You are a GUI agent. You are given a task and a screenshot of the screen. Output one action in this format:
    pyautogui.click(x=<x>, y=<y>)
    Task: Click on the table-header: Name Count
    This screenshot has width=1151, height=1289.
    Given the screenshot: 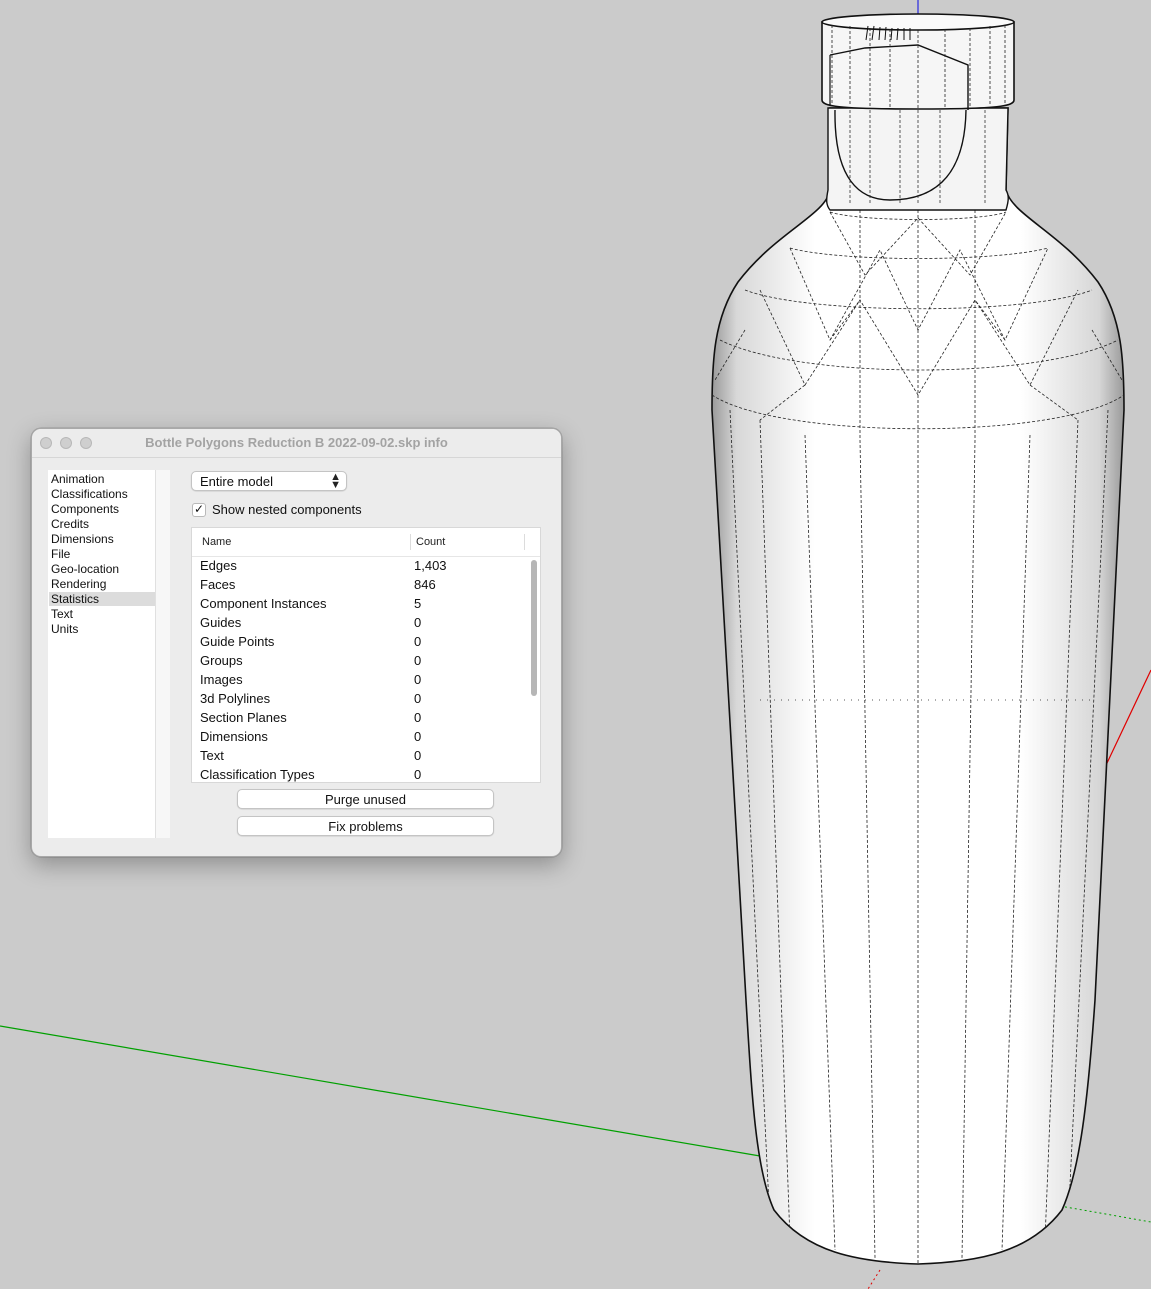 What is the action you would take?
    pyautogui.click(x=366, y=542)
    